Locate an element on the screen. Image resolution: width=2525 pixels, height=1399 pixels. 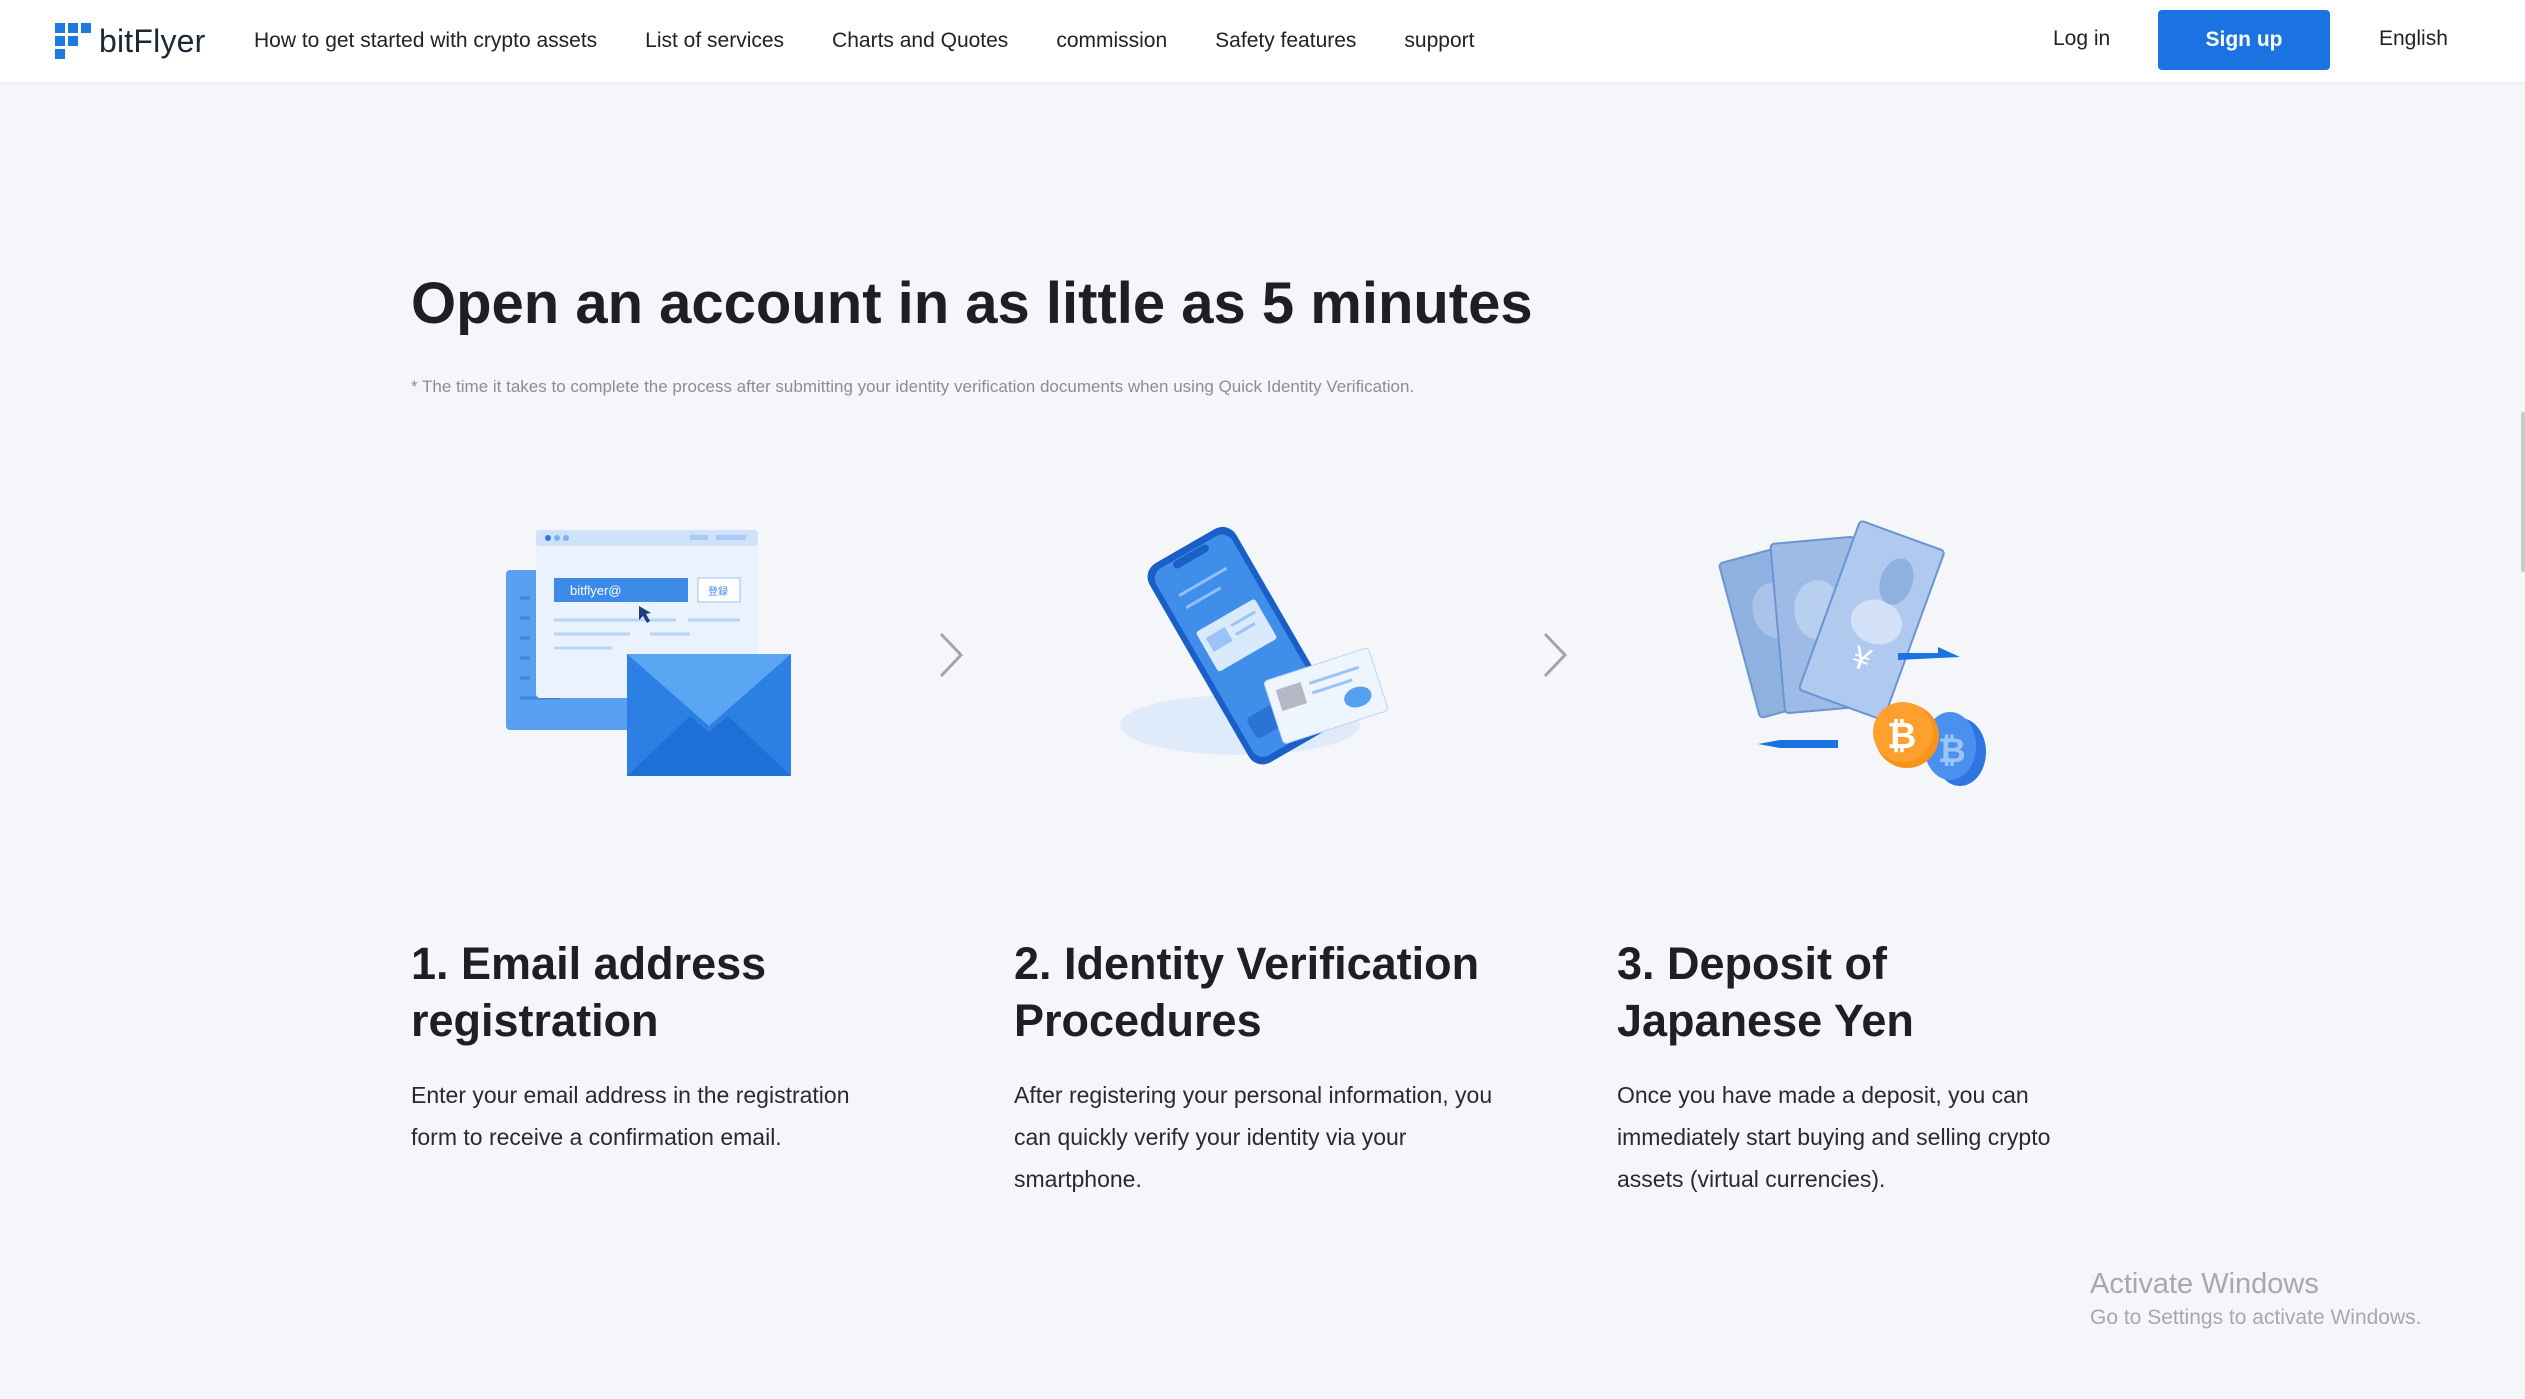
email-envelope-browser-icon: bitflyer@ 登録 is located at coordinates (650, 650).